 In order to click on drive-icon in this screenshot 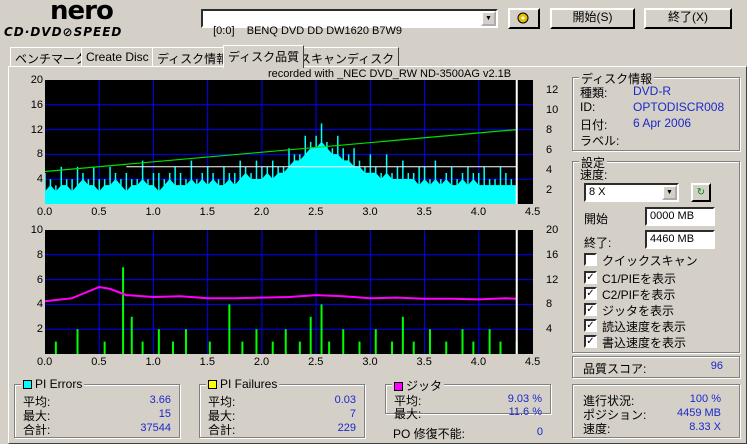, I will do `click(523, 18)`.